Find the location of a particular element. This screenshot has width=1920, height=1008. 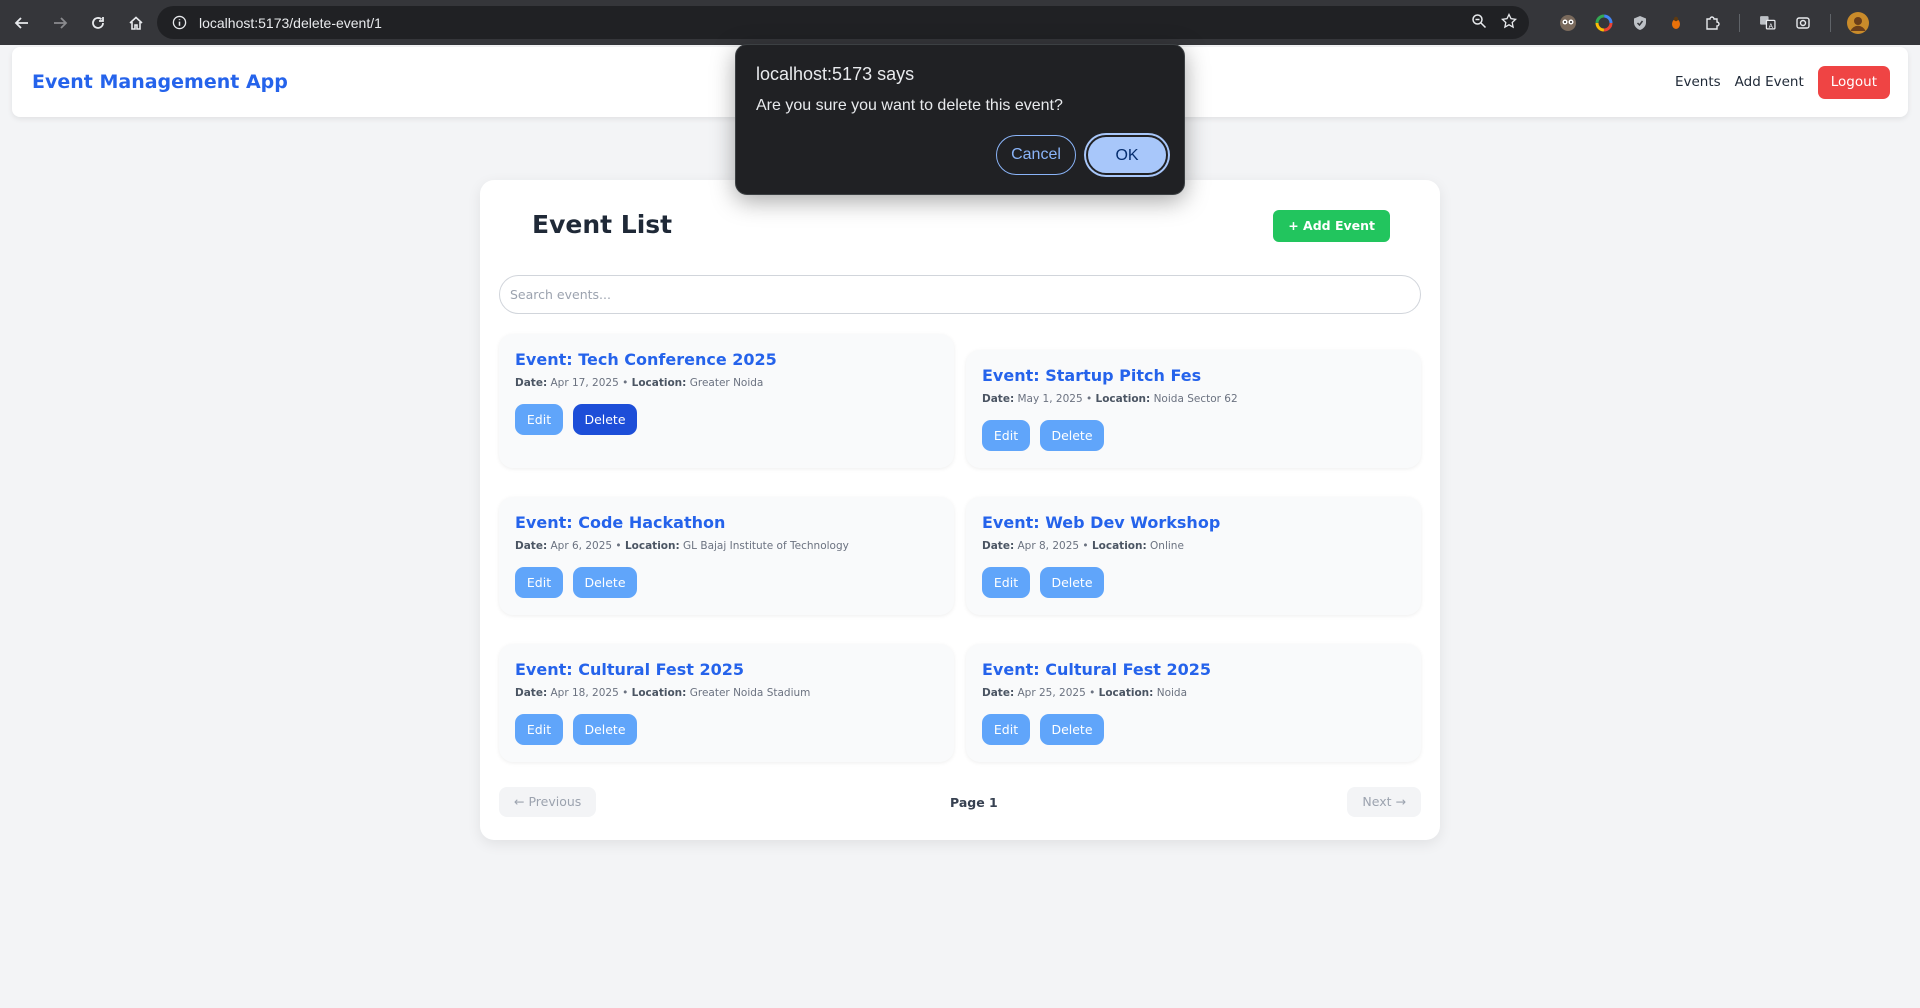

logout-button: Logout is located at coordinates (1853, 82).